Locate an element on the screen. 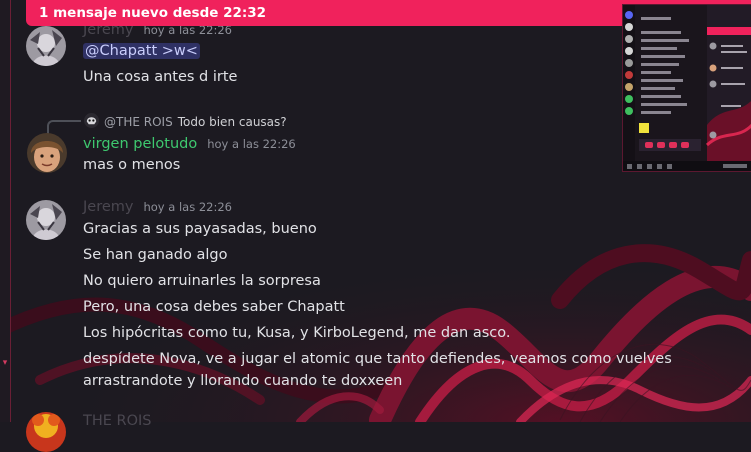 The height and width of the screenshot is (452, 751). message-header: virgen pelotudo hoy a las 22:26 is located at coordinates (189, 144).